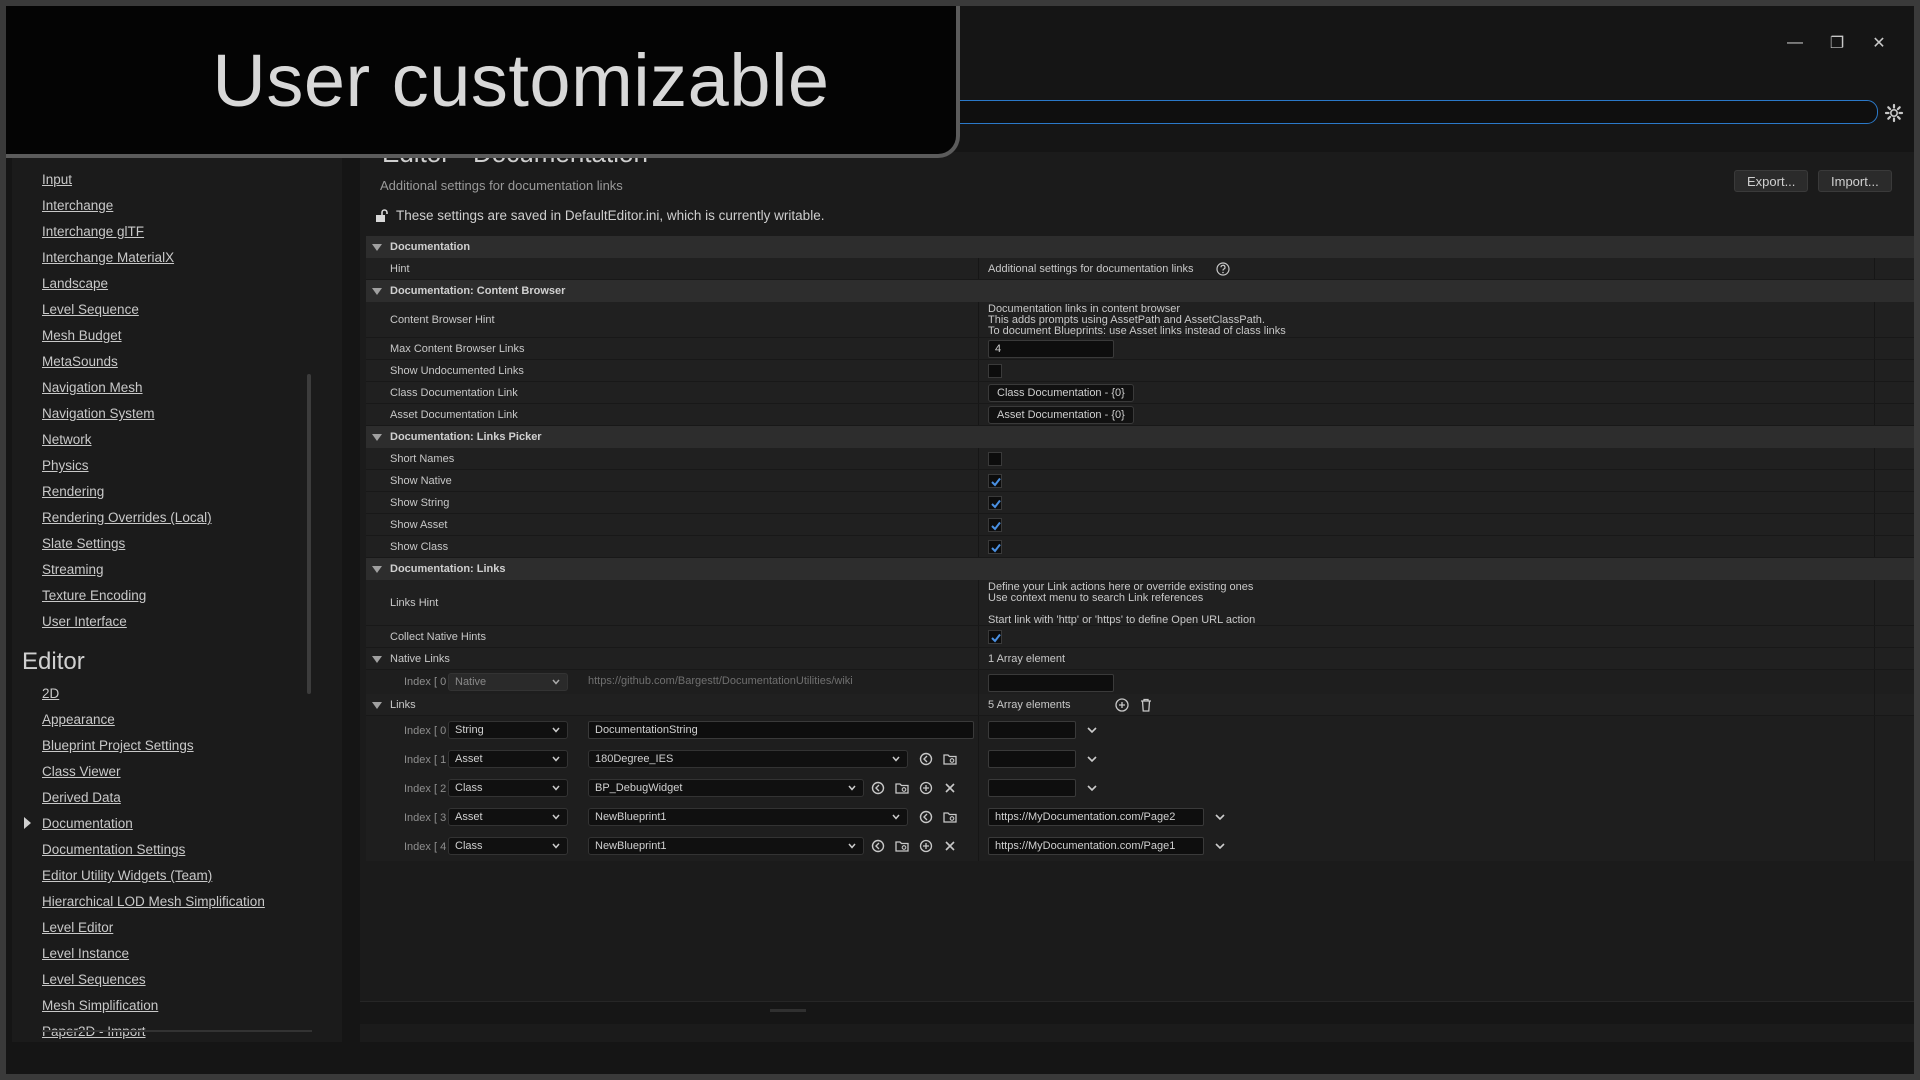 The width and height of the screenshot is (1920, 1080). I want to click on sidebar-item: Appearance, so click(78, 719).